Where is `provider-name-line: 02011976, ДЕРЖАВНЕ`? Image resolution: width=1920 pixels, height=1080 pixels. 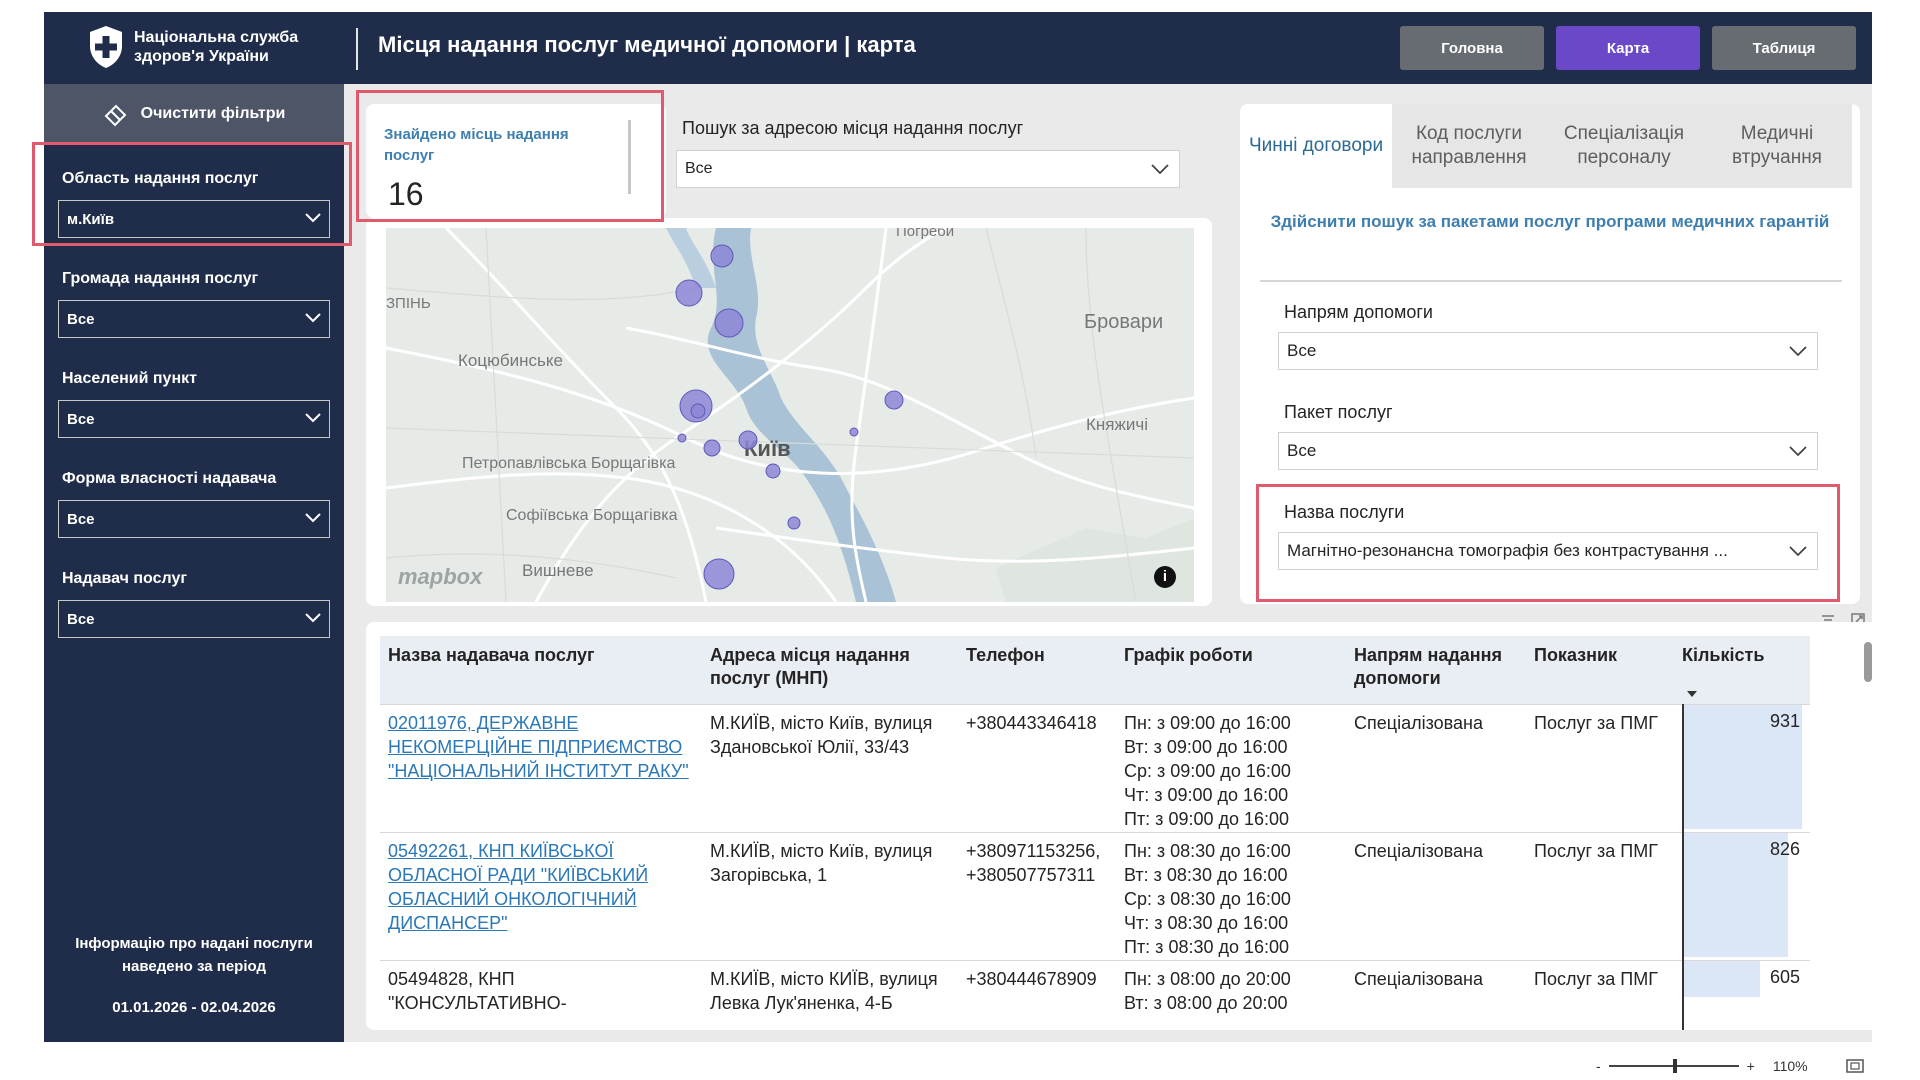
provider-name-line: 02011976, ДЕРЖАВНЕ is located at coordinates (538, 723).